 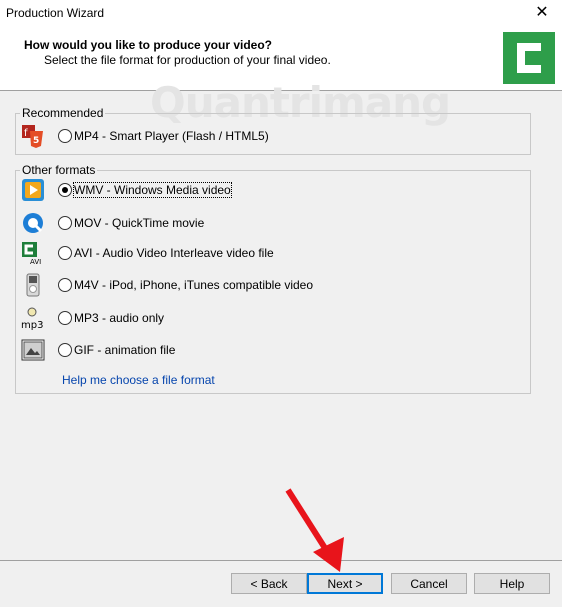 I want to click on help-button: Help, so click(x=512, y=583).